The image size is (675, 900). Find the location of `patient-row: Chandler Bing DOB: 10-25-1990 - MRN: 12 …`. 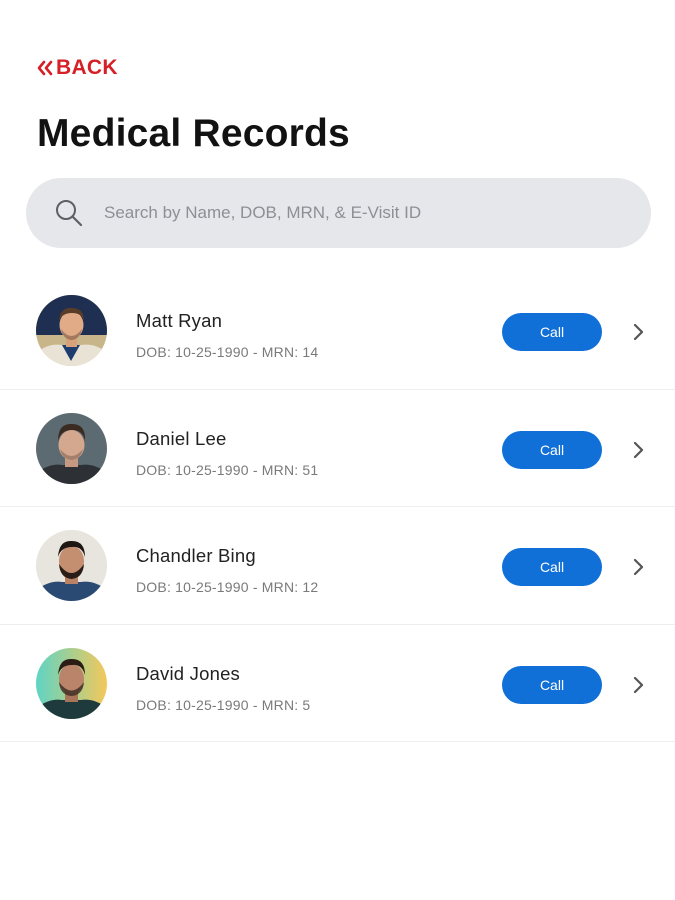

patient-row: Chandler Bing DOB: 10-25-1990 - MRN: 12 … is located at coordinates (337, 566).